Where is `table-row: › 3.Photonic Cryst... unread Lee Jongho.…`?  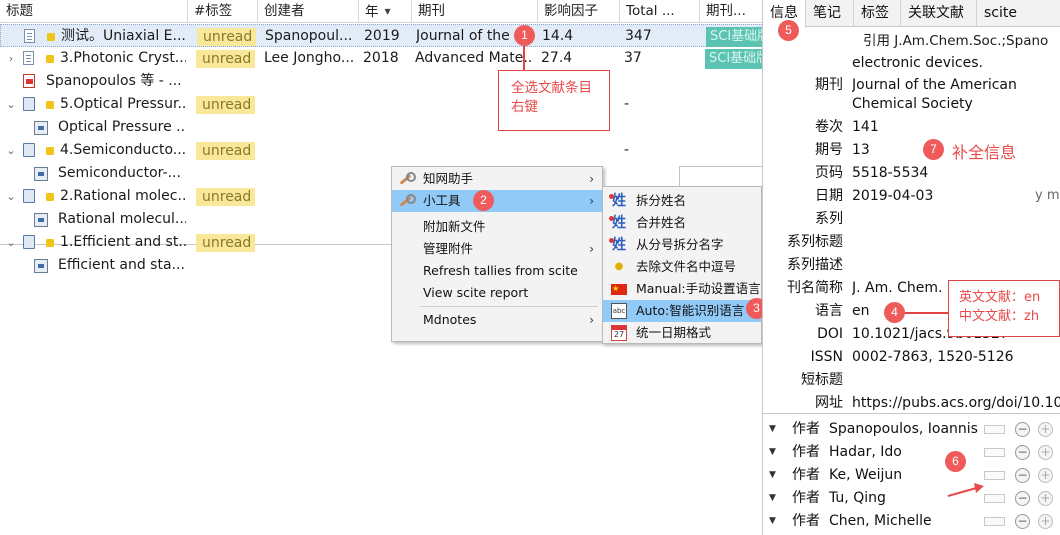 table-row: › 3.Photonic Cryst... unread Lee Jongho.… is located at coordinates (382, 58).